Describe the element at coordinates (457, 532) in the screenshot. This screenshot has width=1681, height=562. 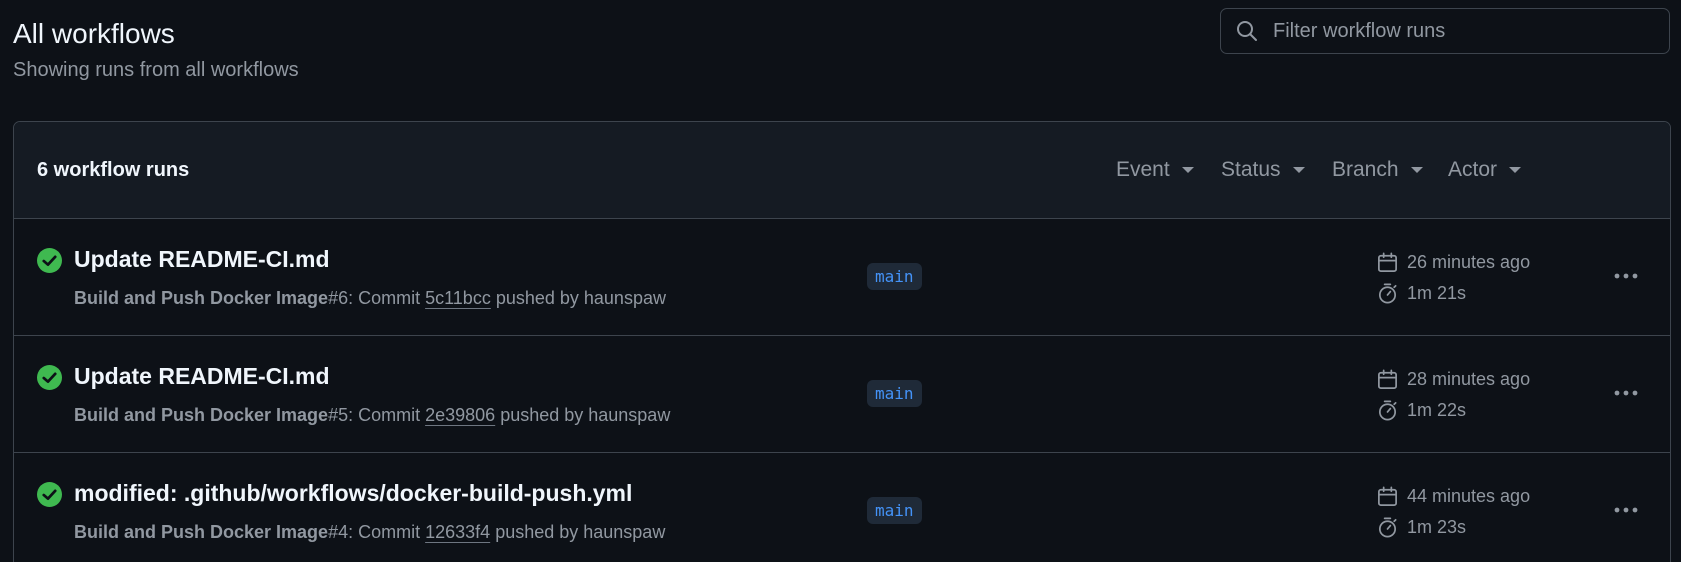
I see `commit-sha-link: 12633f4` at that location.